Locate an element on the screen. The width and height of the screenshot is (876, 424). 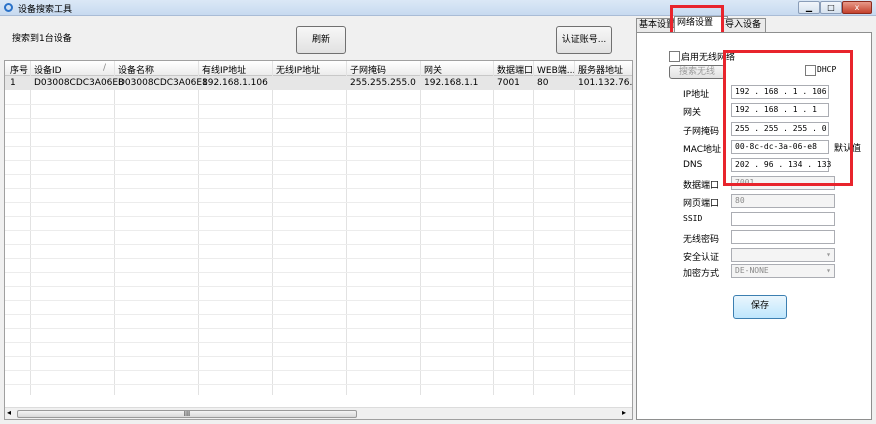
refresh-button: 刷新 is located at coordinates (321, 40).